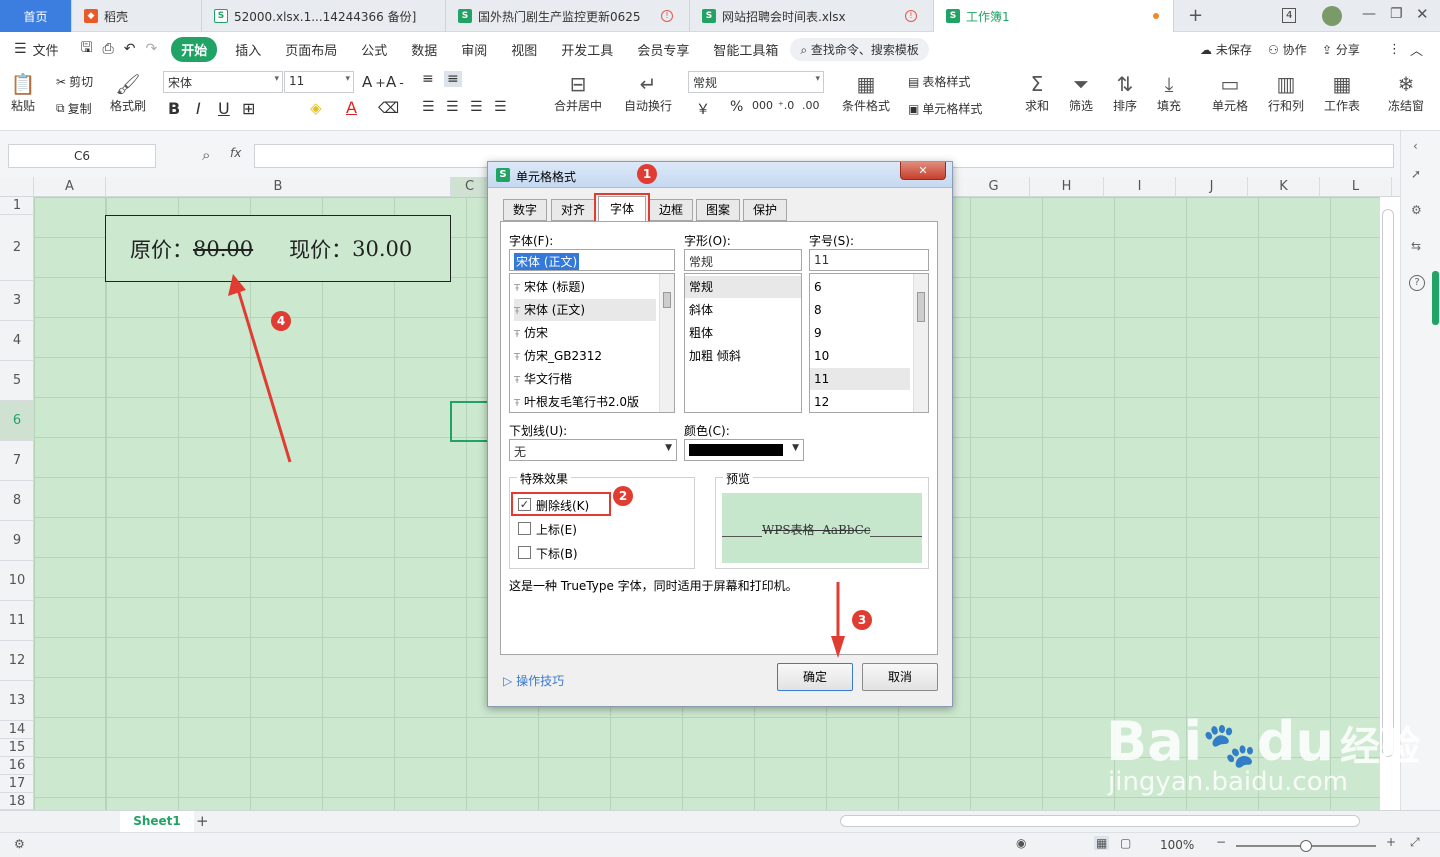  What do you see at coordinates (17, 730) in the screenshot?
I see `row-header: 14` at bounding box center [17, 730].